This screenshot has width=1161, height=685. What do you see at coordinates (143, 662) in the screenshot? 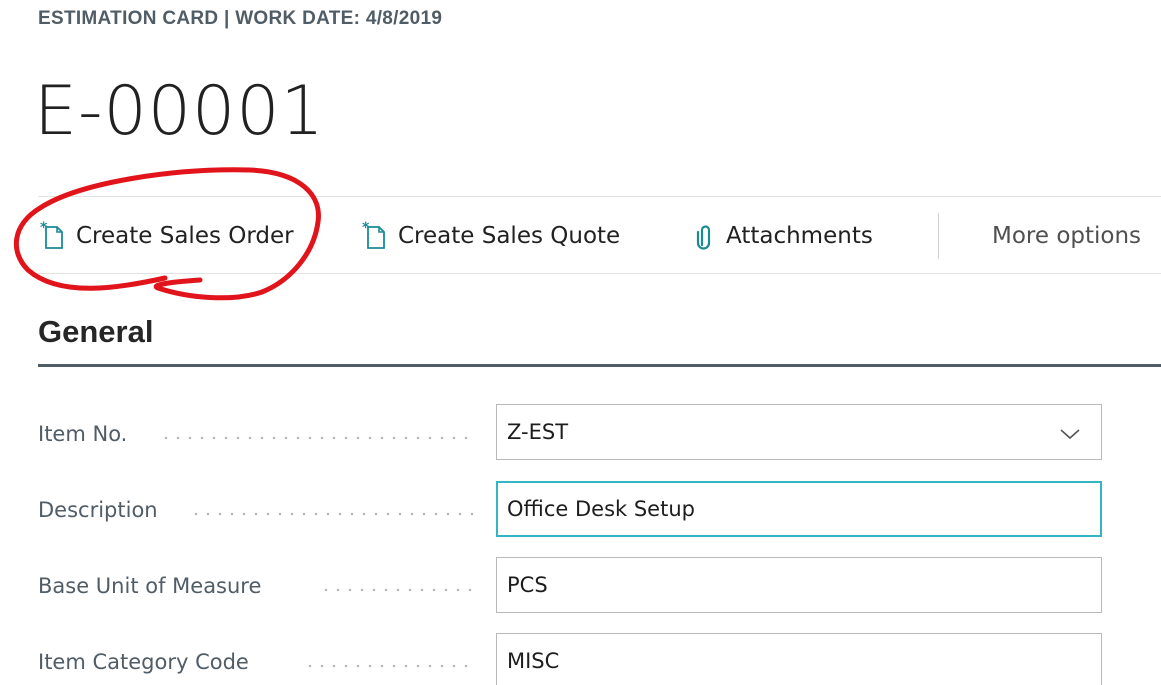
I see `item-category-code-label: Item Category Code` at bounding box center [143, 662].